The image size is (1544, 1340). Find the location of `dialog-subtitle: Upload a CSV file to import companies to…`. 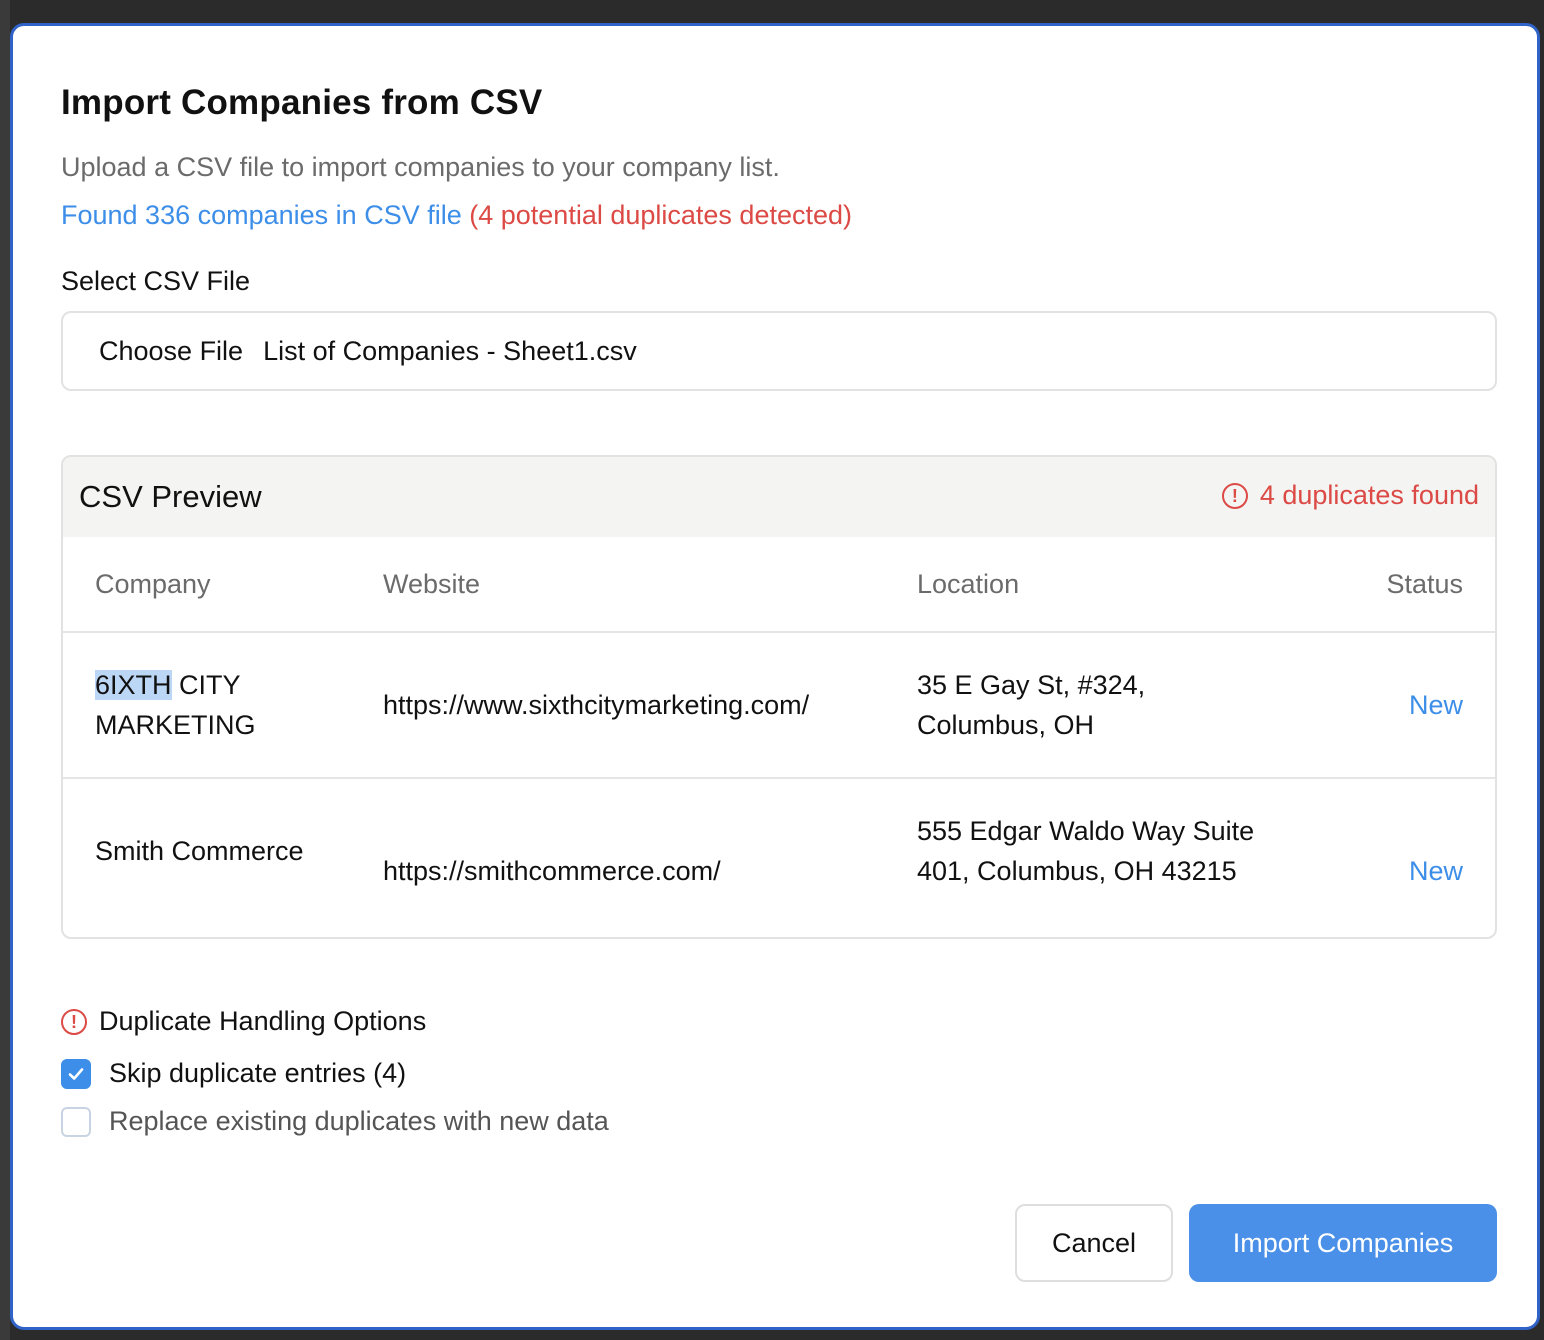

dialog-subtitle: Upload a CSV file to import companies to… is located at coordinates (420, 167).